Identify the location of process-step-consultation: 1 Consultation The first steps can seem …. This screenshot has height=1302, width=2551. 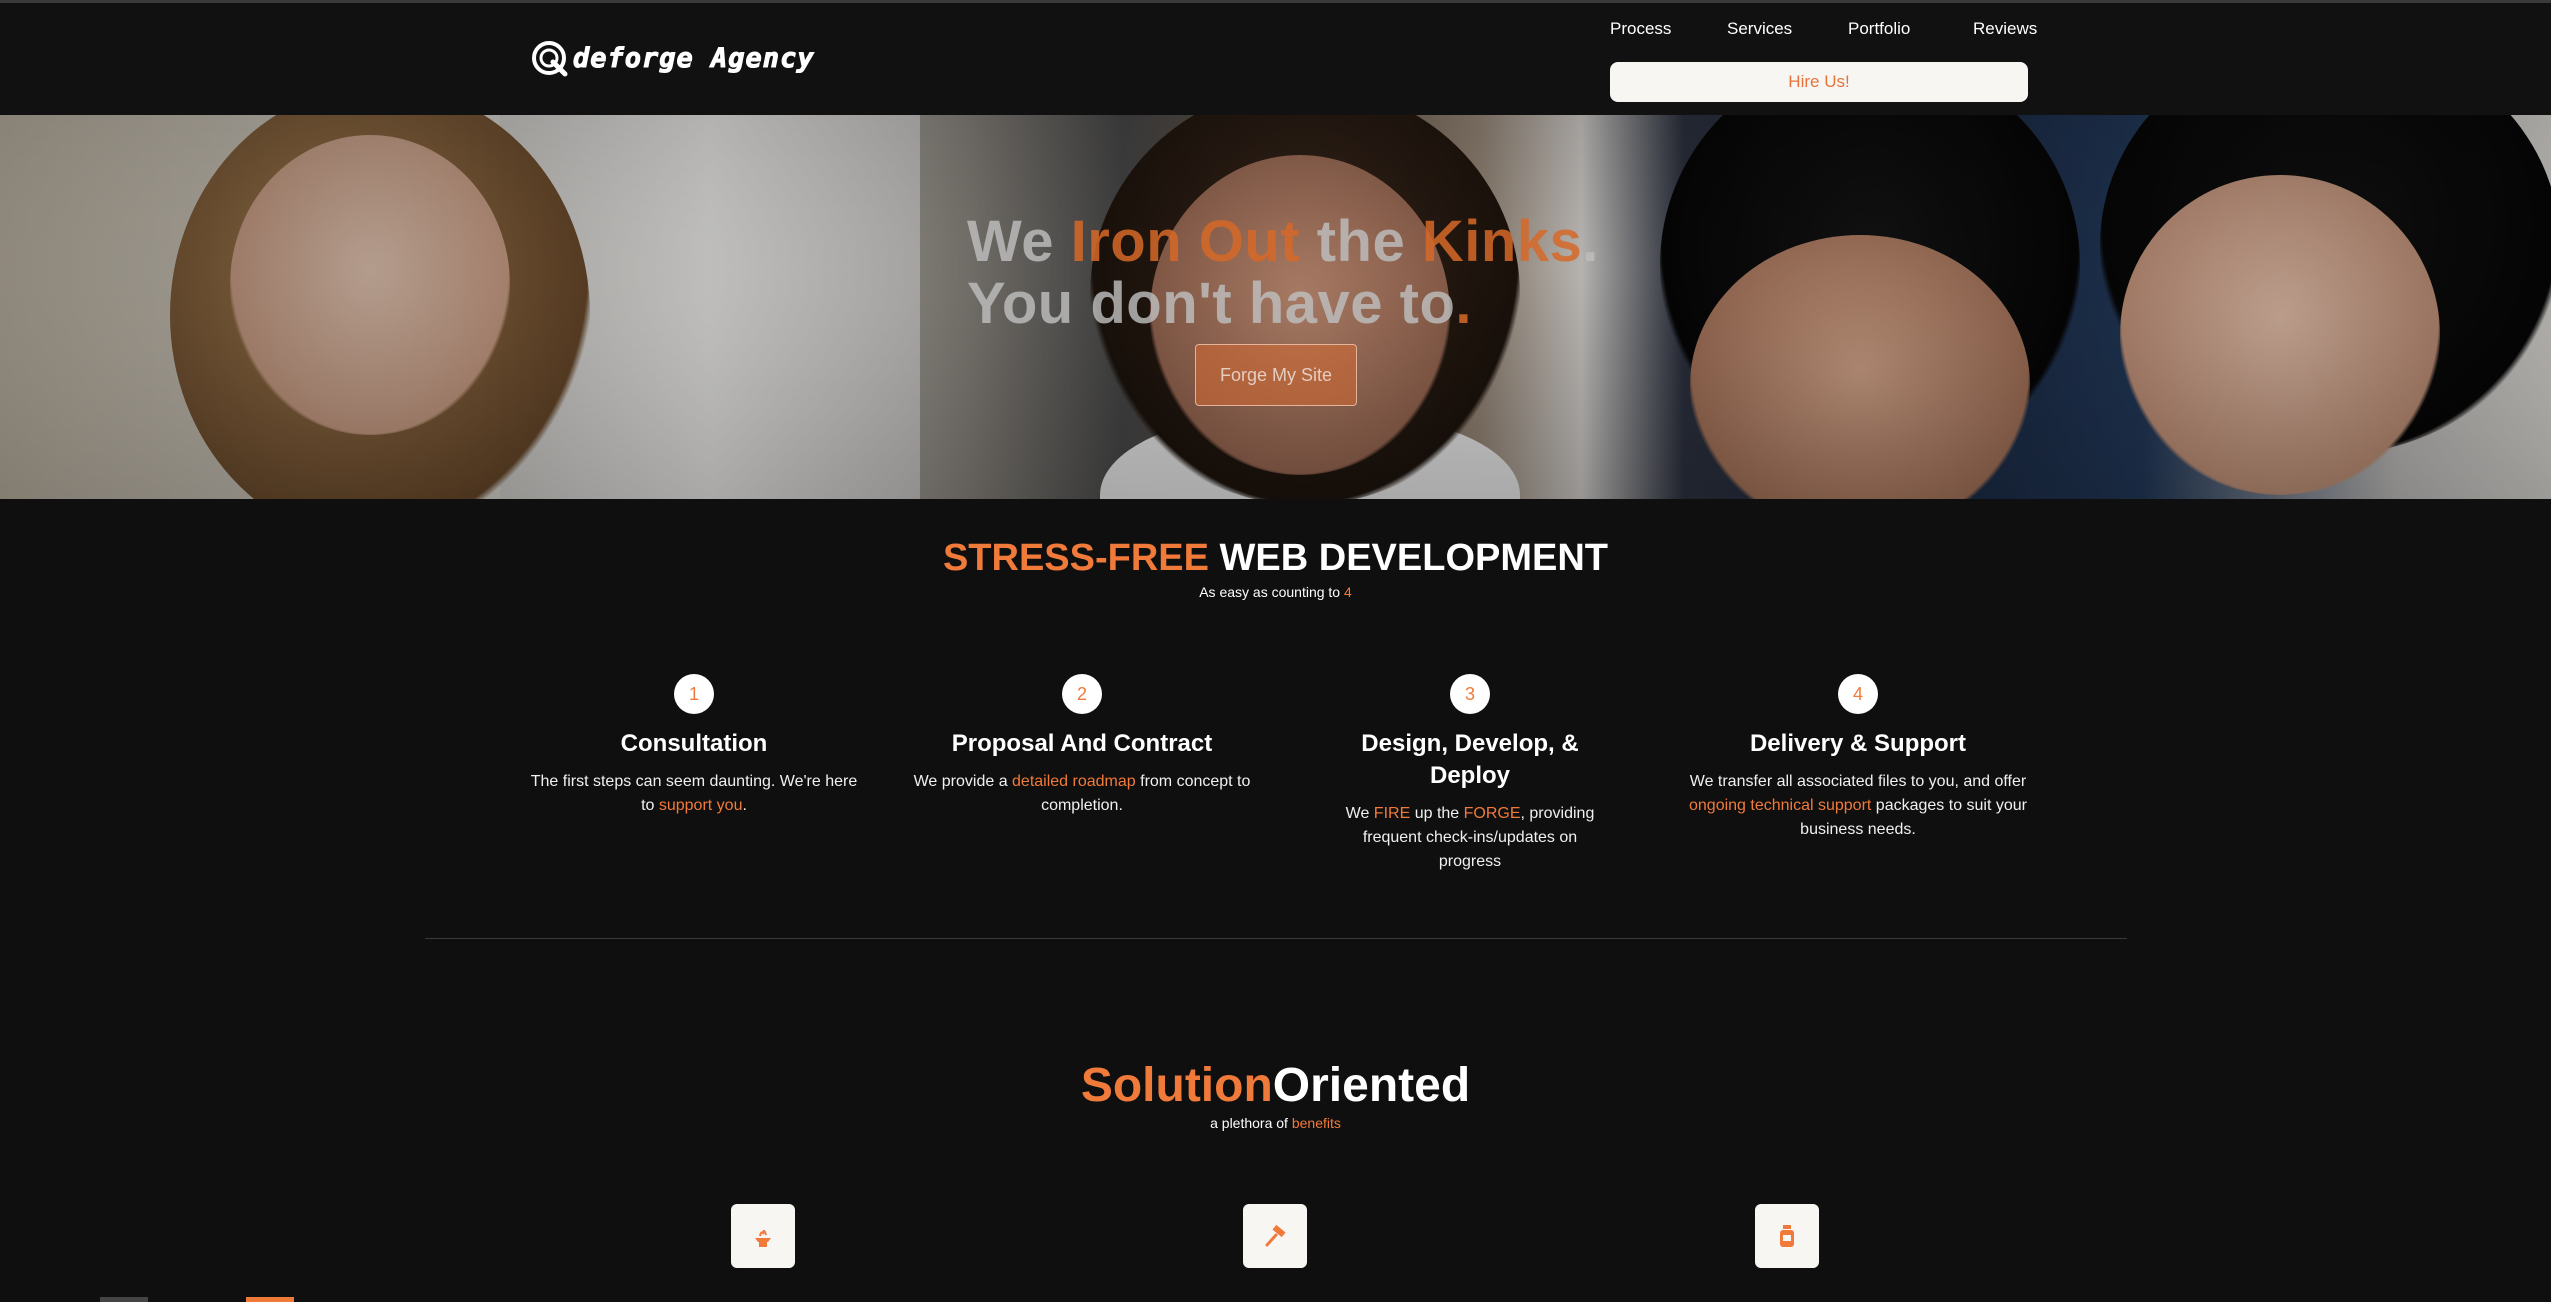
(694, 746).